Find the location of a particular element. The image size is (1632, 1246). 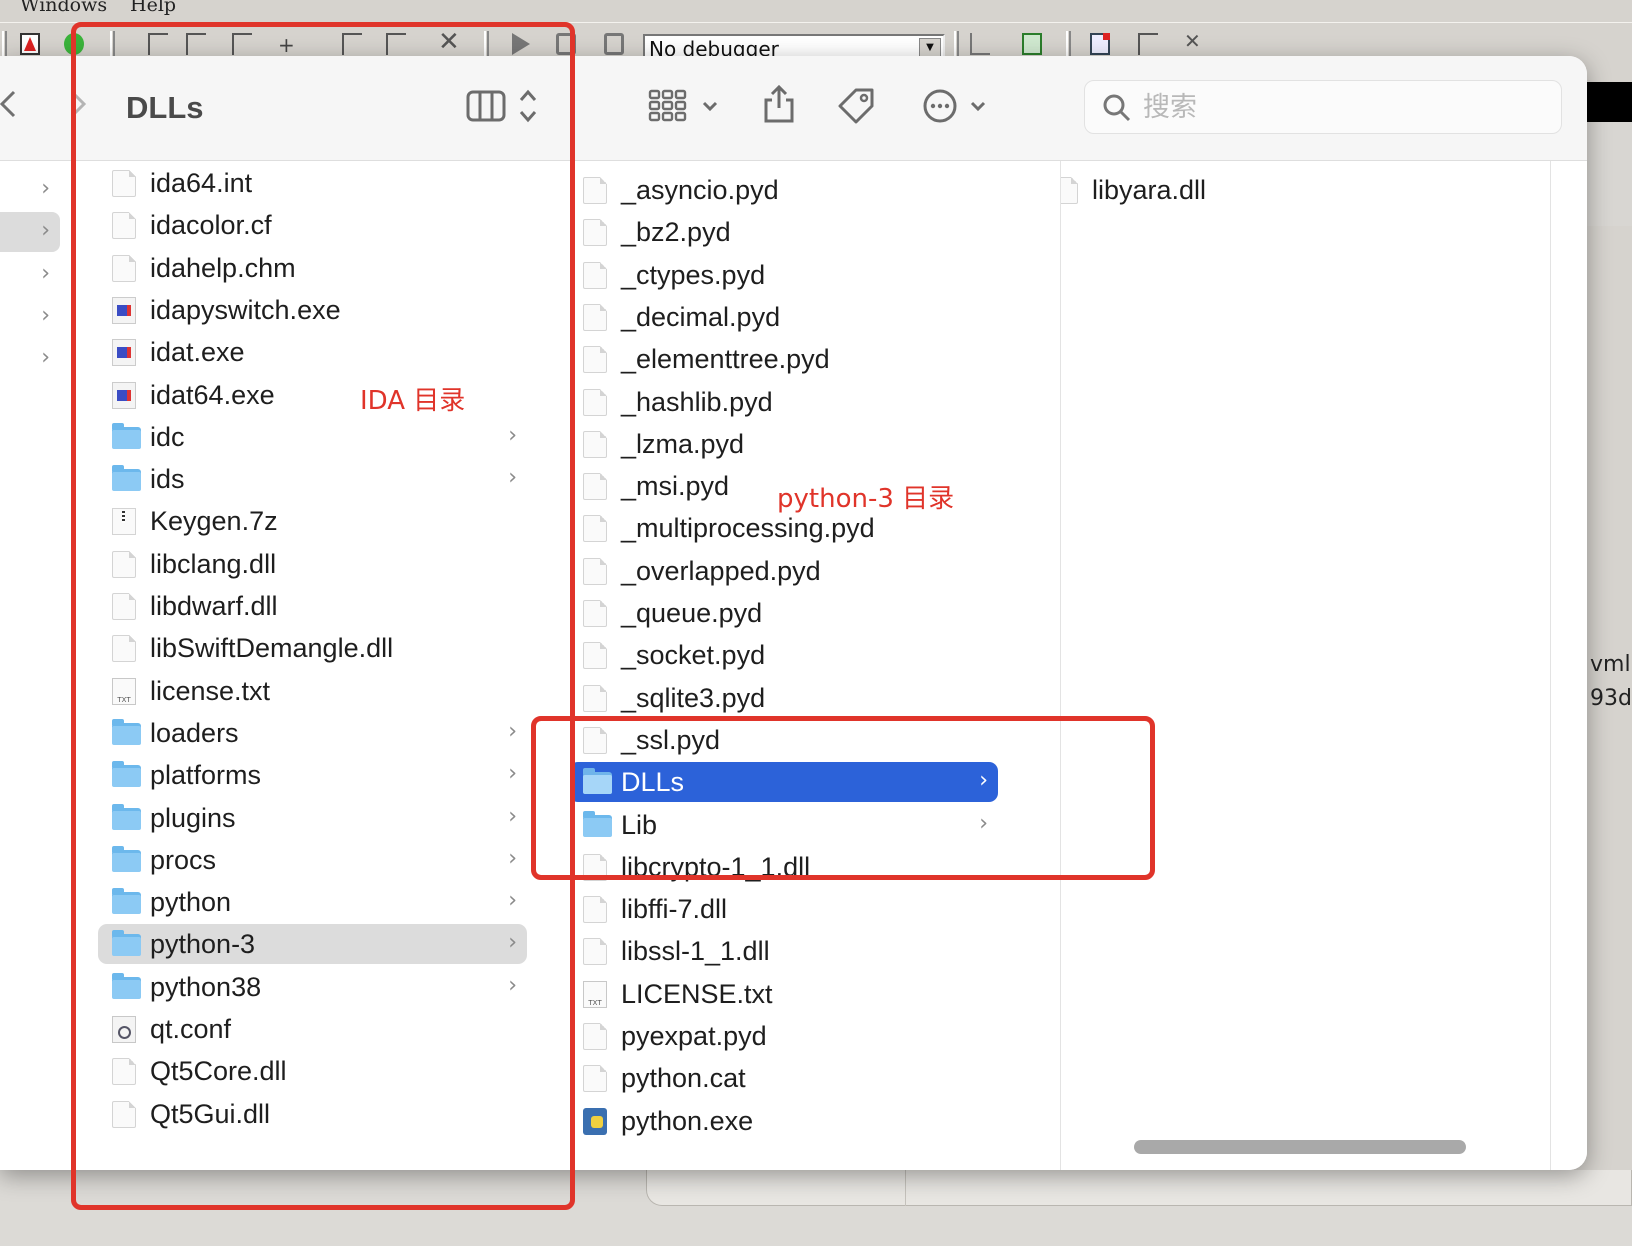

group-button is located at coordinates (684, 109).